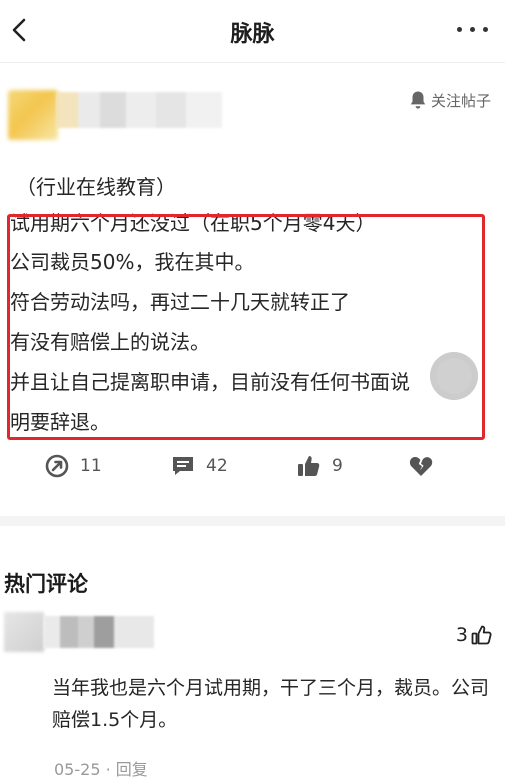 Image resolution: width=505 pixels, height=781 pixels. What do you see at coordinates (132, 769) in the screenshot?
I see `reply-button: 回复` at bounding box center [132, 769].